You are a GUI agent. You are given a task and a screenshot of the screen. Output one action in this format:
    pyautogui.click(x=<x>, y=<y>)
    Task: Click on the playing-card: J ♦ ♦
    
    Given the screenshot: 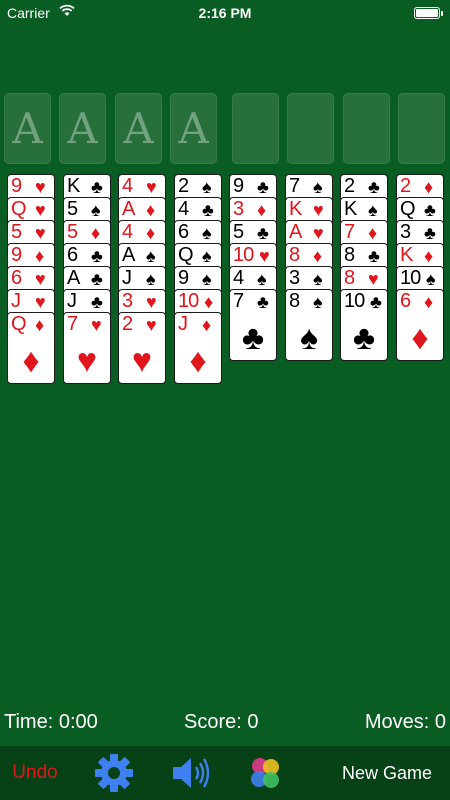 What is the action you would take?
    pyautogui.click(x=198, y=348)
    